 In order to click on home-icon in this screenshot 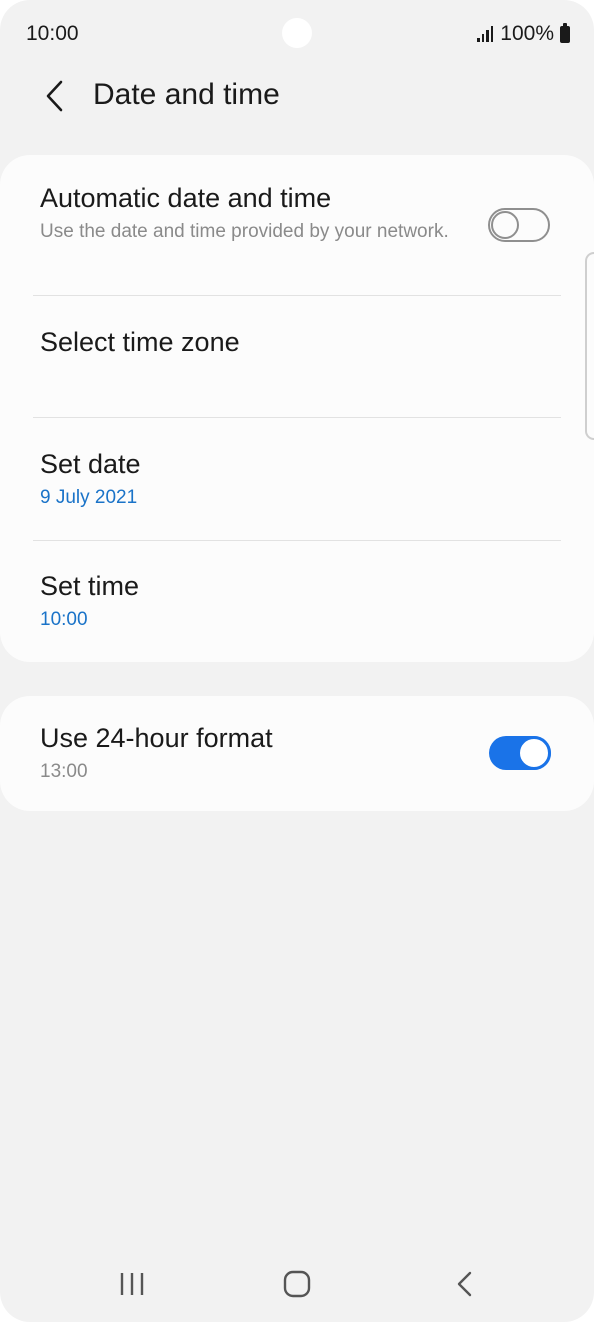, I will do `click(297, 1284)`.